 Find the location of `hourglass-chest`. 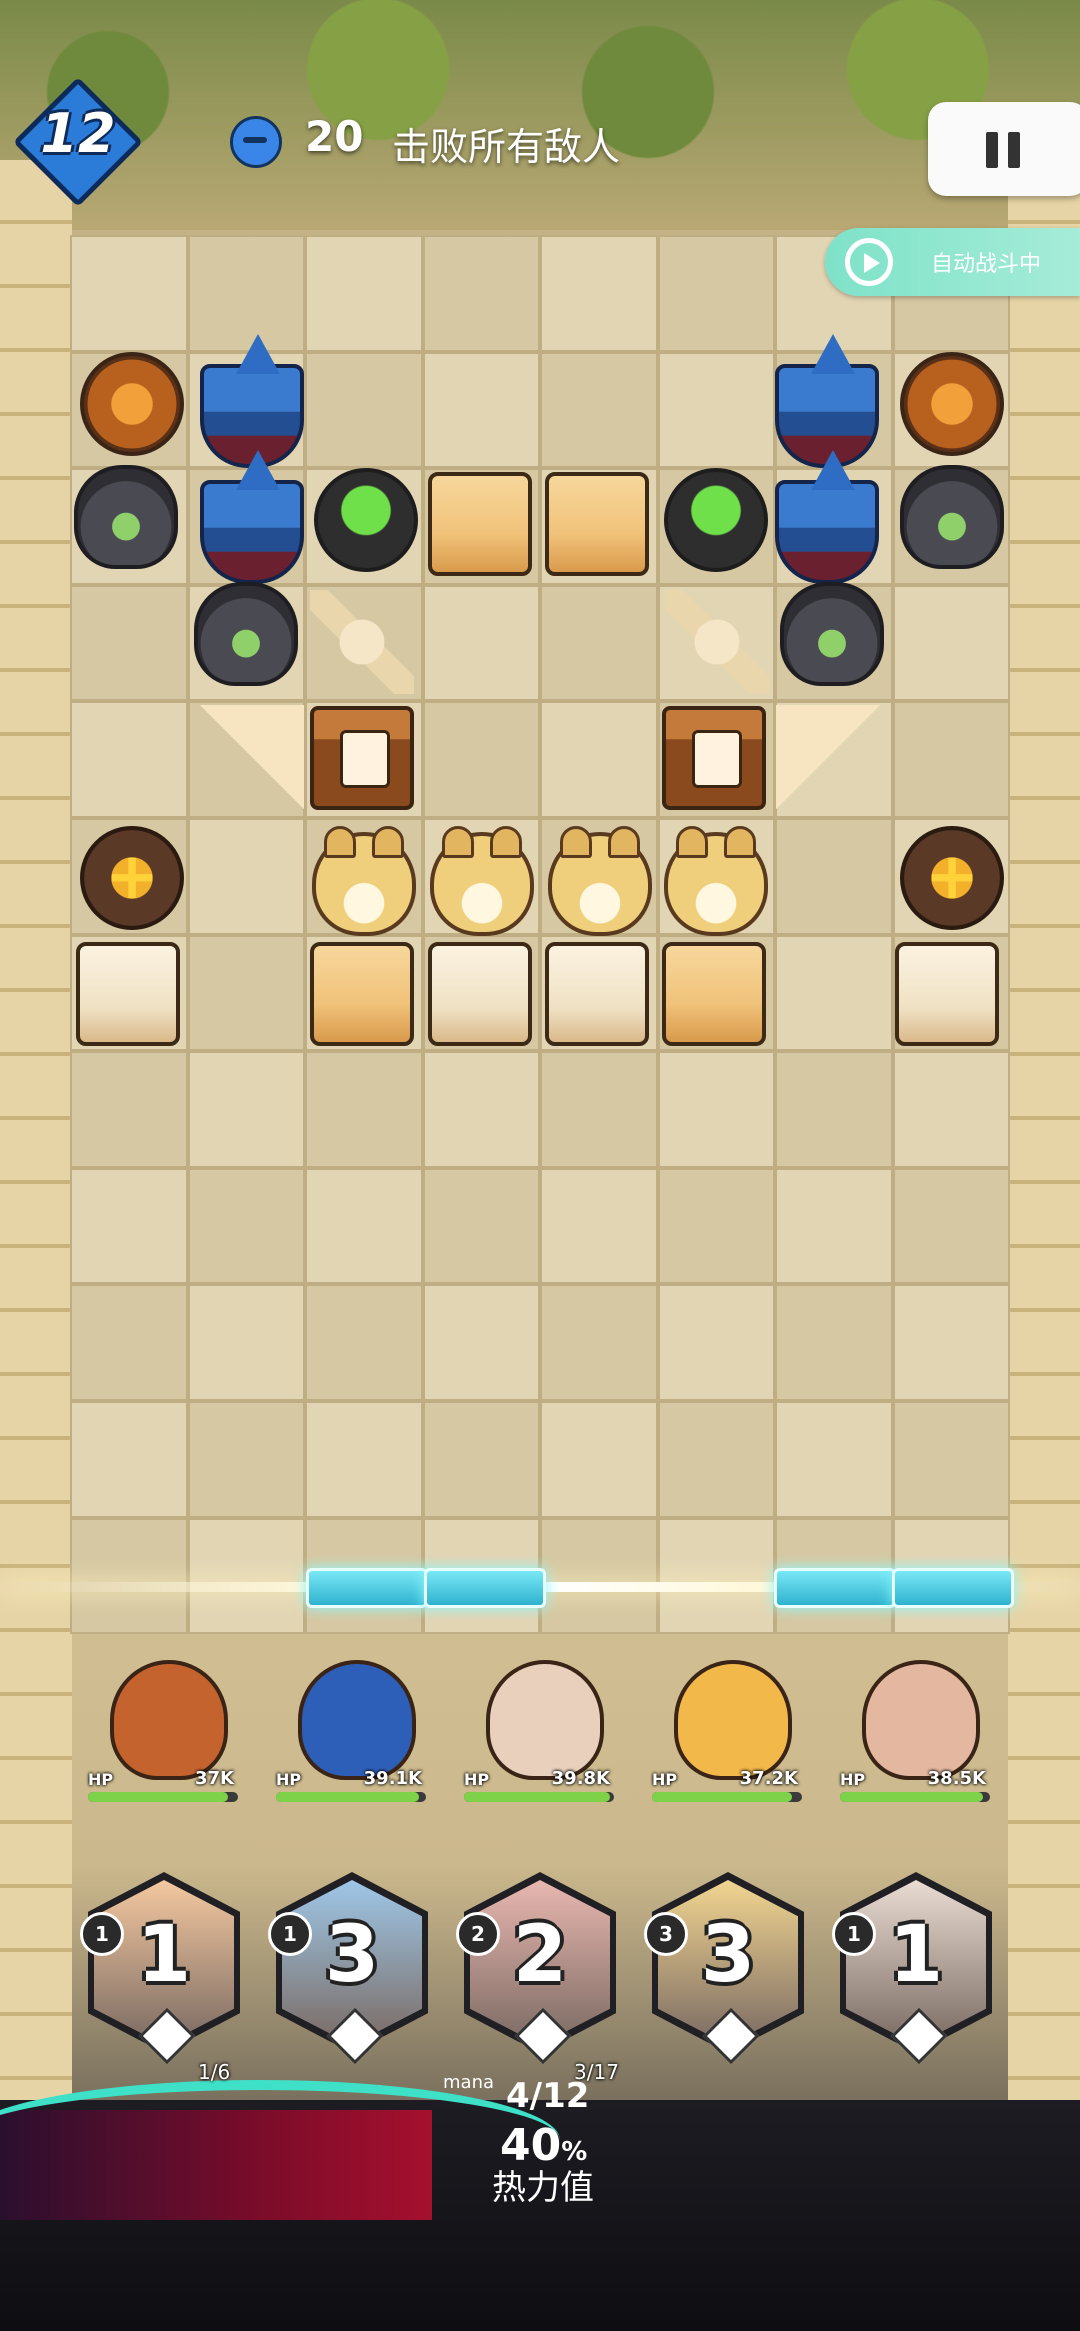

hourglass-chest is located at coordinates (362, 758).